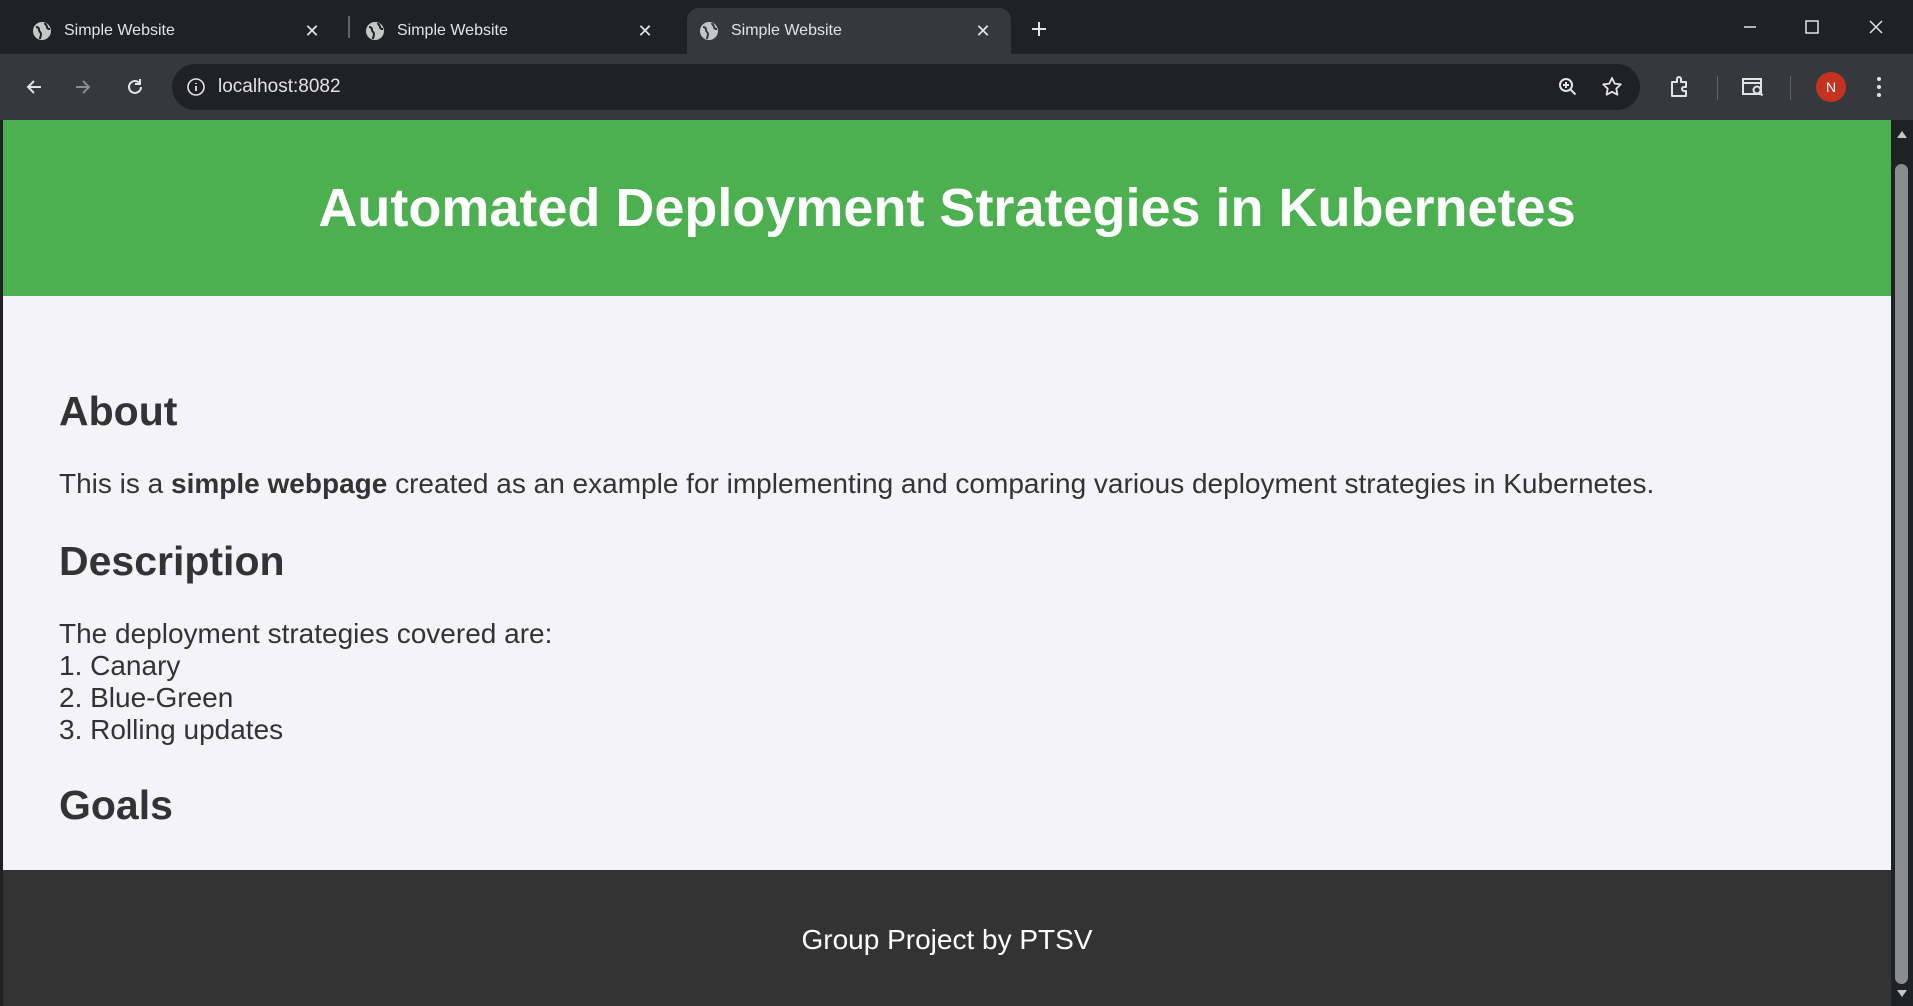 This screenshot has width=1913, height=1006. What do you see at coordinates (1879, 87) in the screenshot?
I see `menu-icon` at bounding box center [1879, 87].